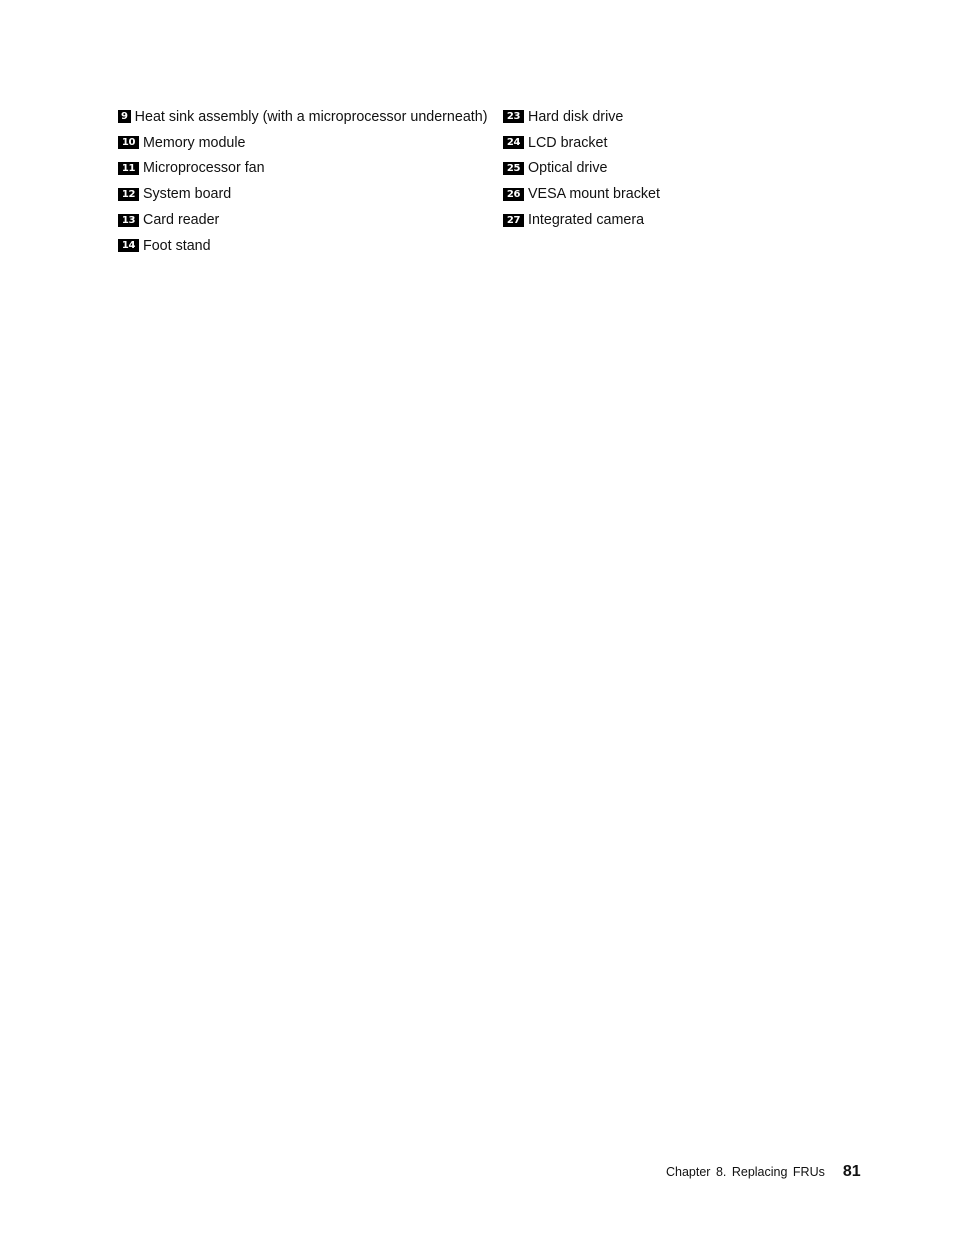 Image resolution: width=954 pixels, height=1235 pixels. Describe the element at coordinates (568, 142) in the screenshot. I see `legend-label: LCD bracket` at that location.